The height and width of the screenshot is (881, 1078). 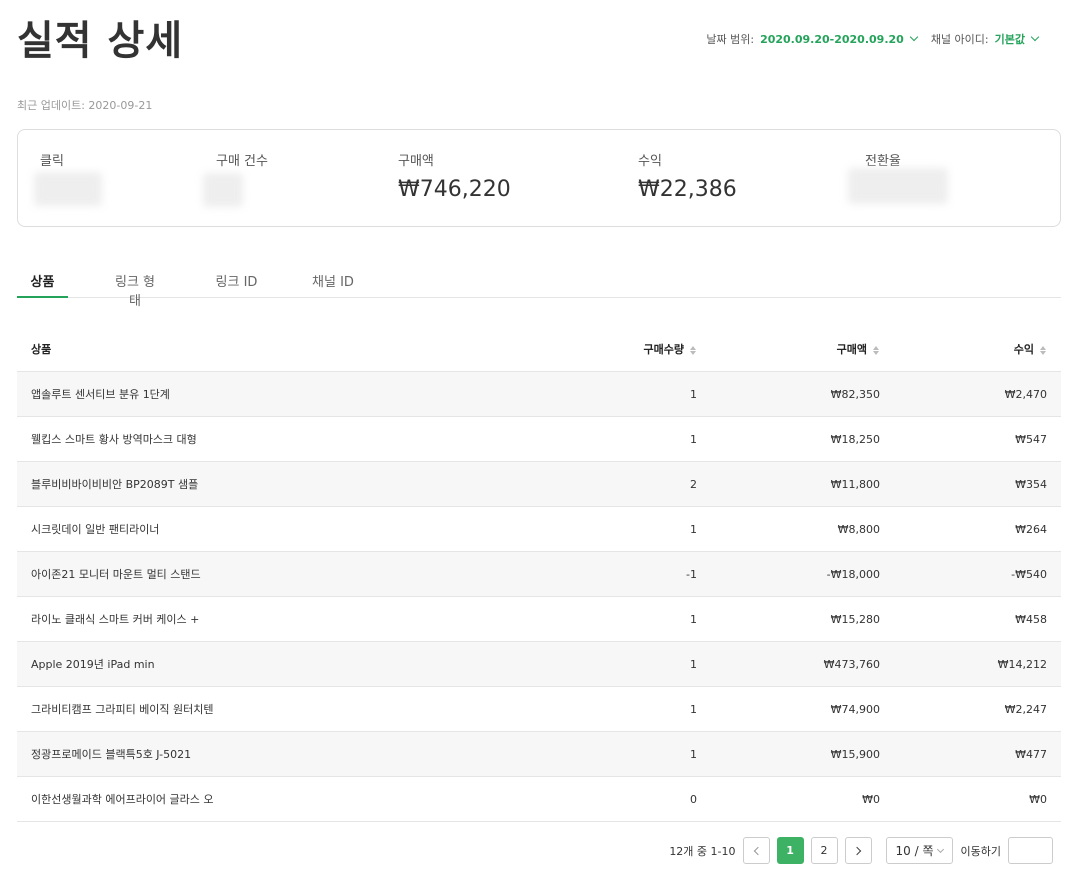 What do you see at coordinates (1038, 799) in the screenshot?
I see `cell-revenue: ₩0` at bounding box center [1038, 799].